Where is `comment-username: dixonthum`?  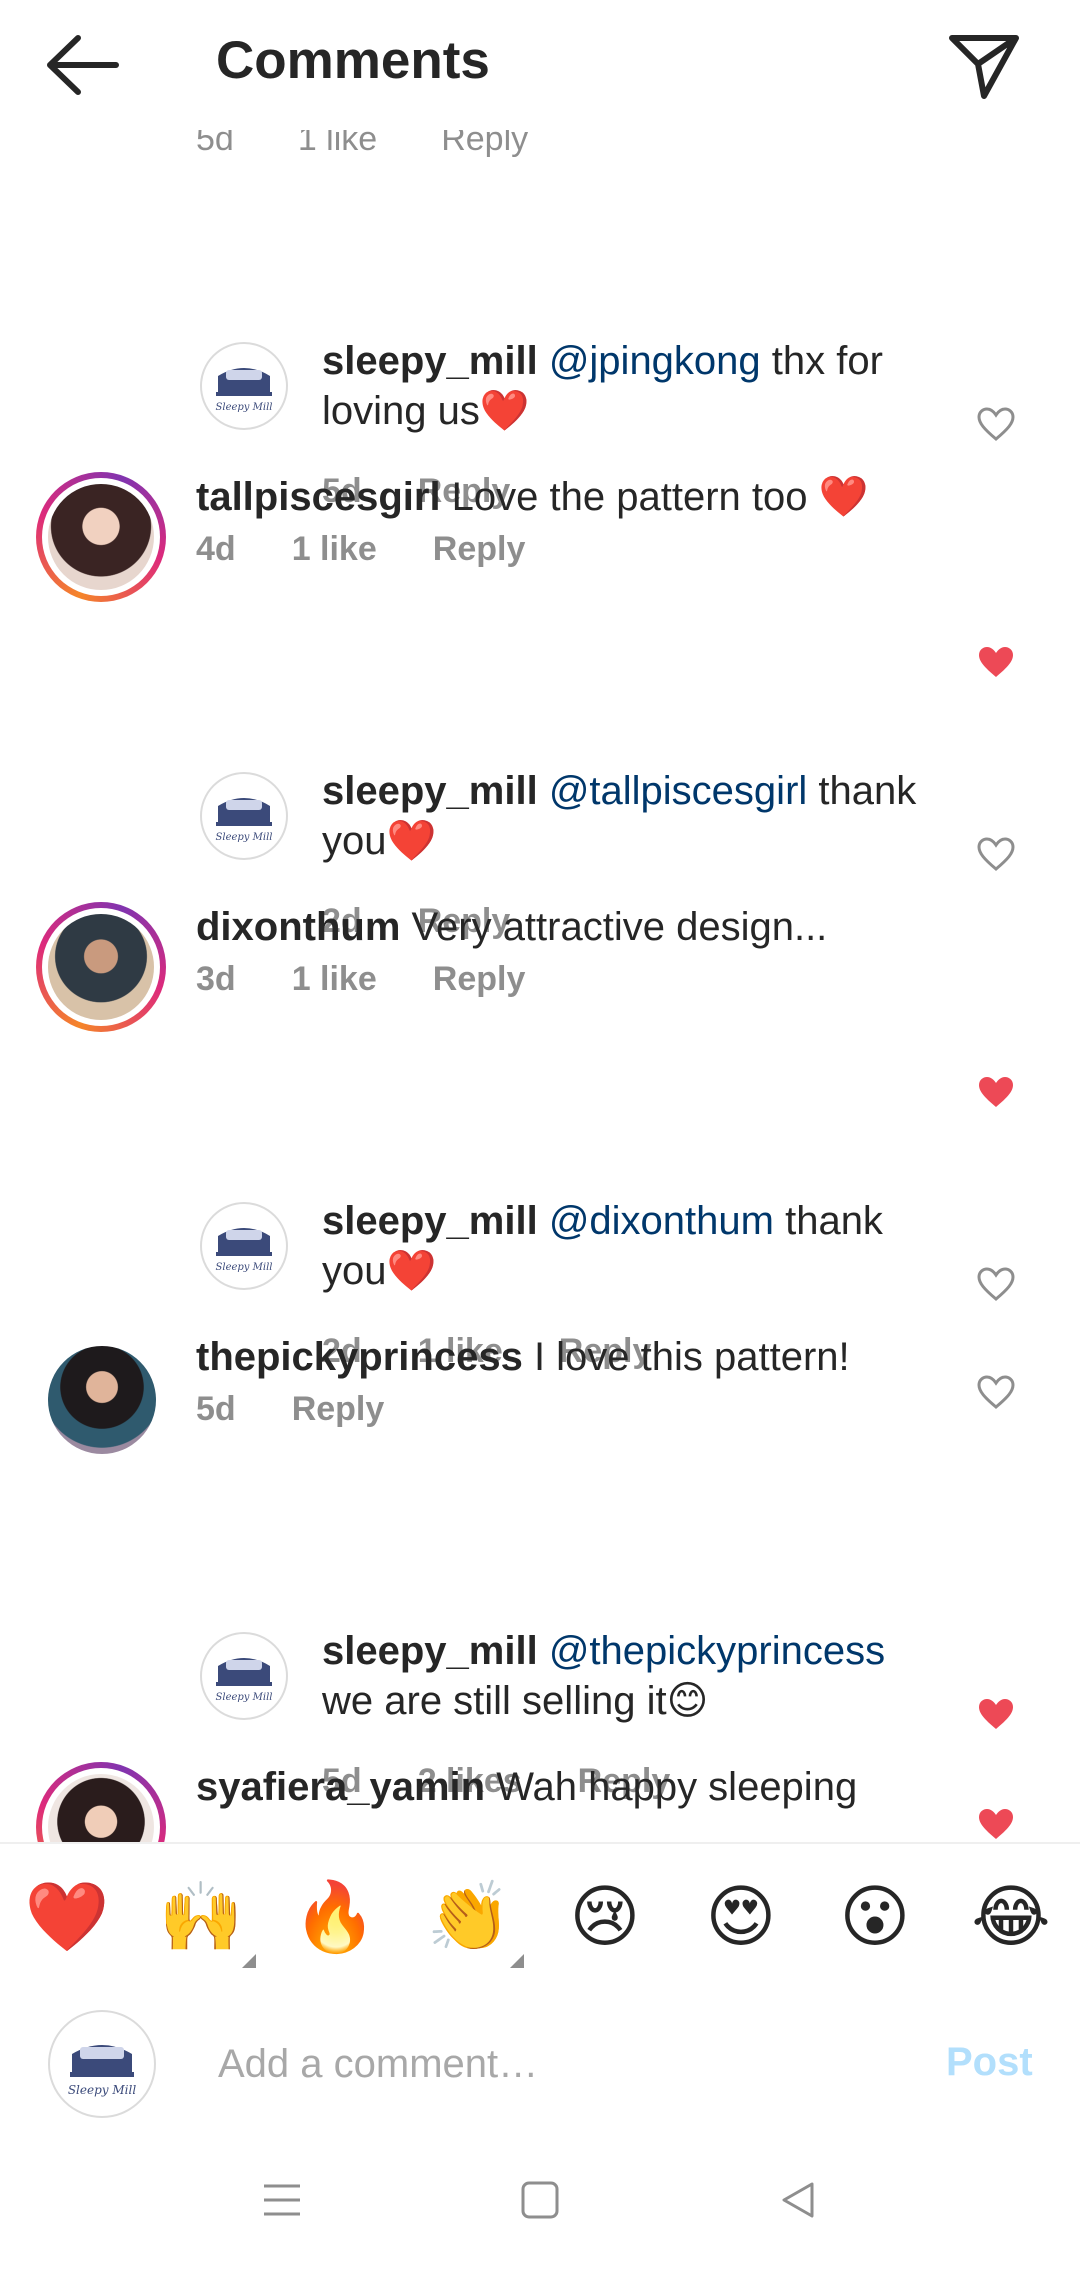
comment-username: dixonthum is located at coordinates (298, 927).